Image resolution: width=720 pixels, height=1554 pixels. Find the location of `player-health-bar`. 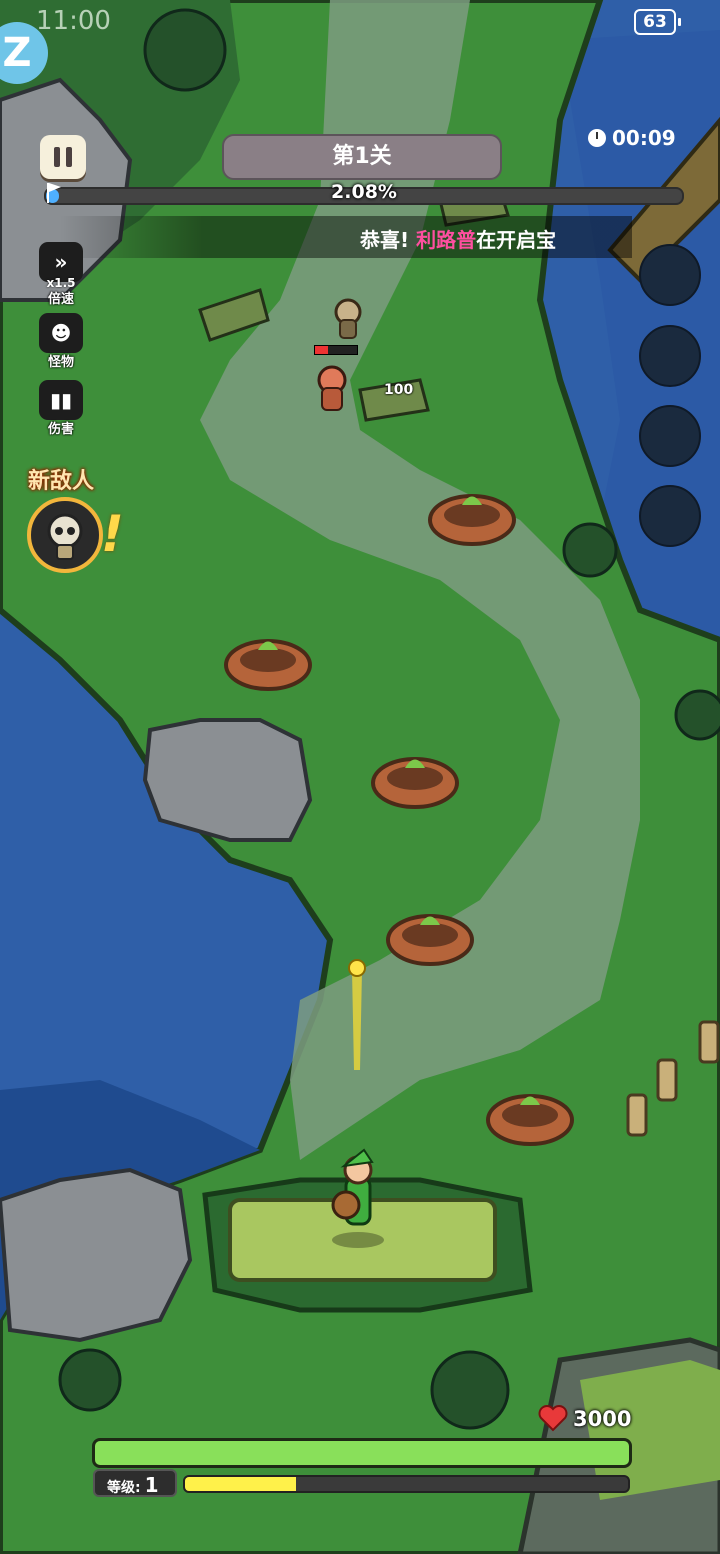

player-health-bar is located at coordinates (362, 1453).